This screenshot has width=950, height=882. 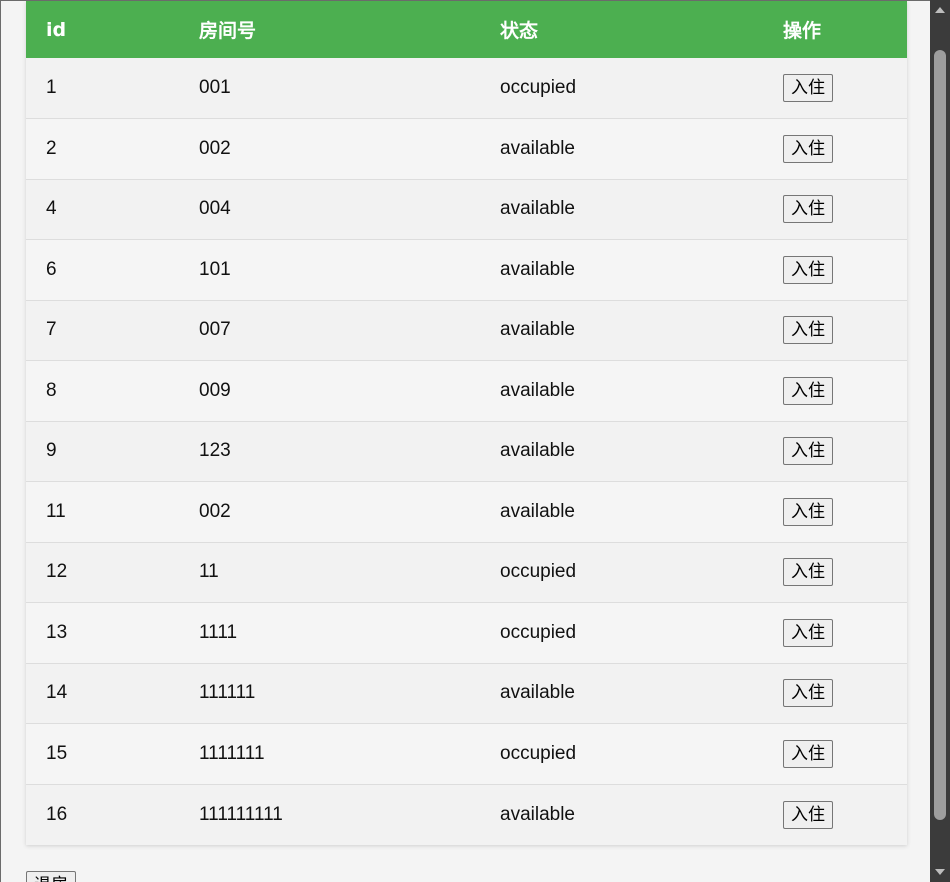 What do you see at coordinates (51, 87) in the screenshot?
I see `cell-id: 1` at bounding box center [51, 87].